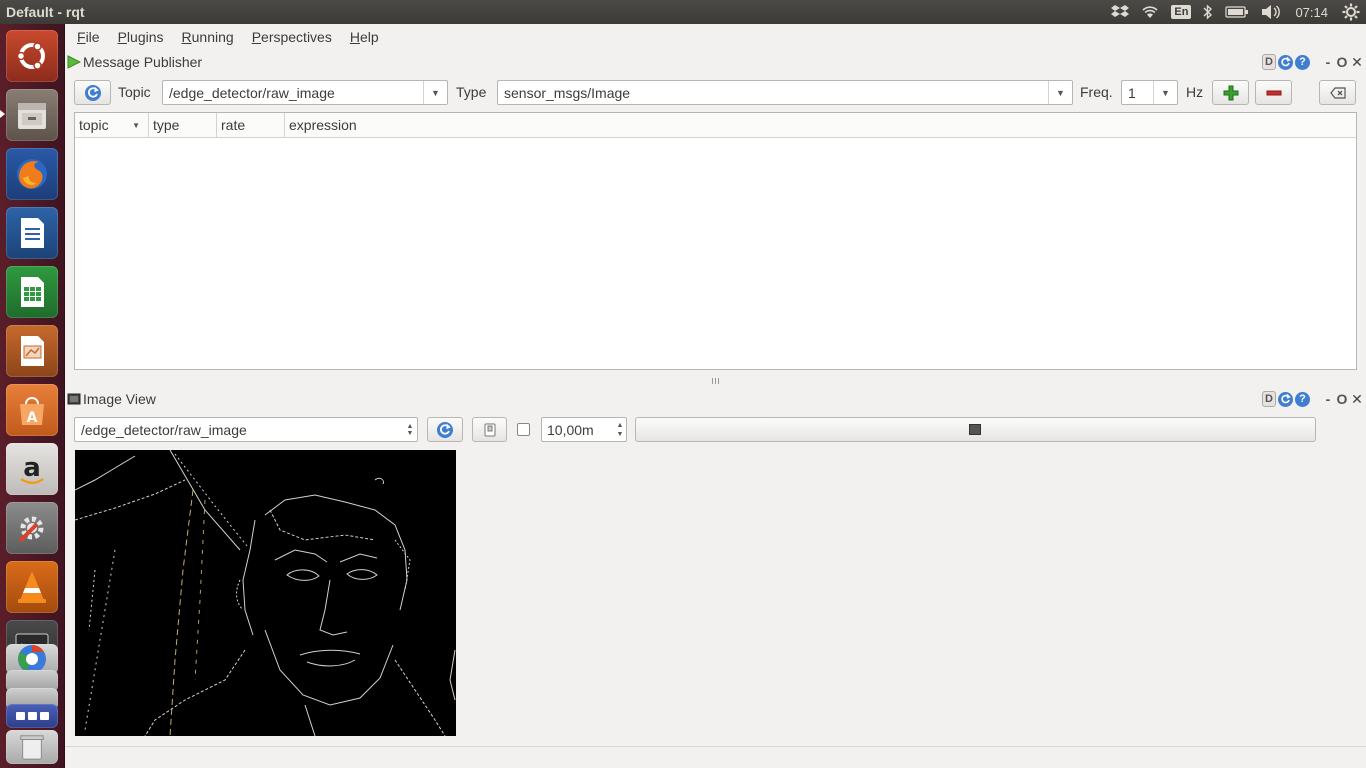 This screenshot has height=768, width=1366. I want to click on edge-detection-image, so click(265, 593).